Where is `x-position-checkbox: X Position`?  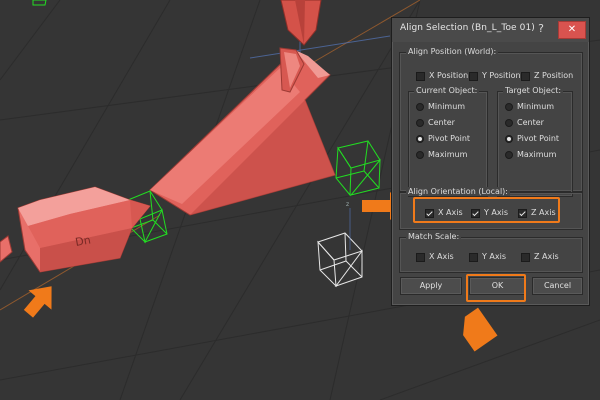
x-position-checkbox: X Position is located at coordinates (442, 76).